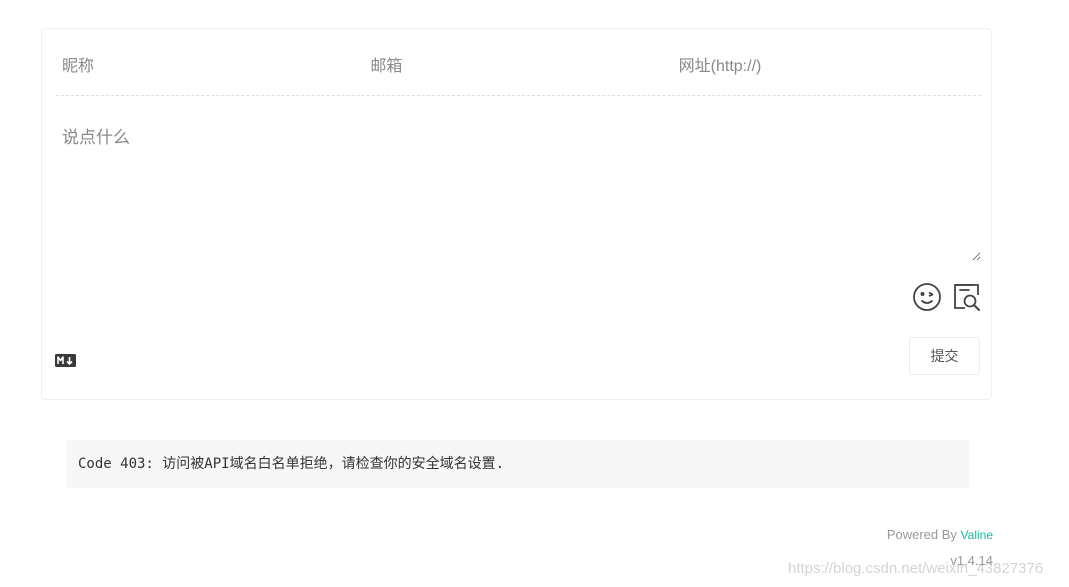 The height and width of the screenshot is (587, 1069). What do you see at coordinates (210, 67) in the screenshot?
I see `nickname-input` at bounding box center [210, 67].